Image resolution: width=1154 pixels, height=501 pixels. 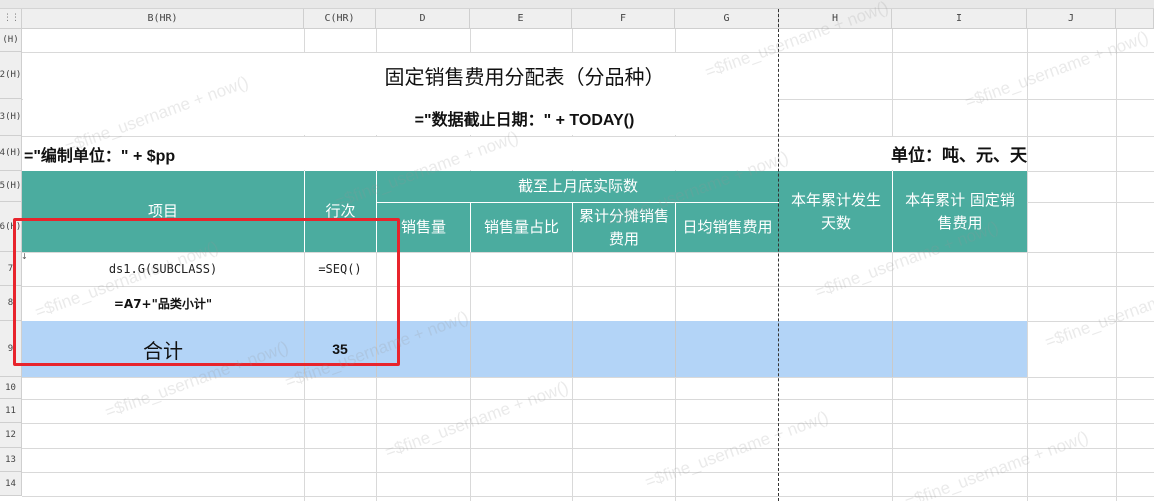 What do you see at coordinates (959, 19) in the screenshot?
I see `column-header-i: I` at bounding box center [959, 19].